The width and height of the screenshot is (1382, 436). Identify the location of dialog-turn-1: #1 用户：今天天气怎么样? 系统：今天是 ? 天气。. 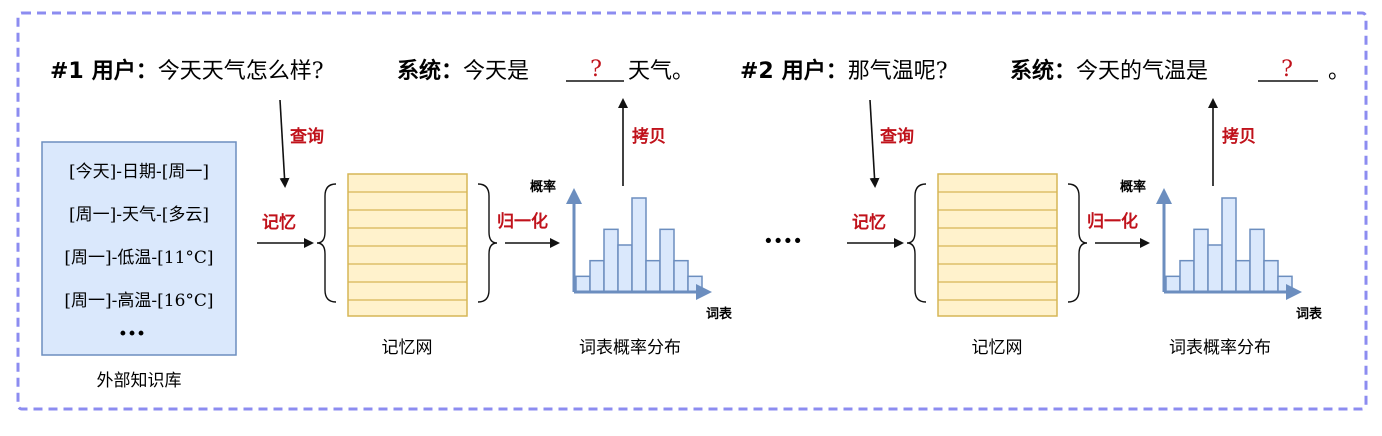
(372, 70).